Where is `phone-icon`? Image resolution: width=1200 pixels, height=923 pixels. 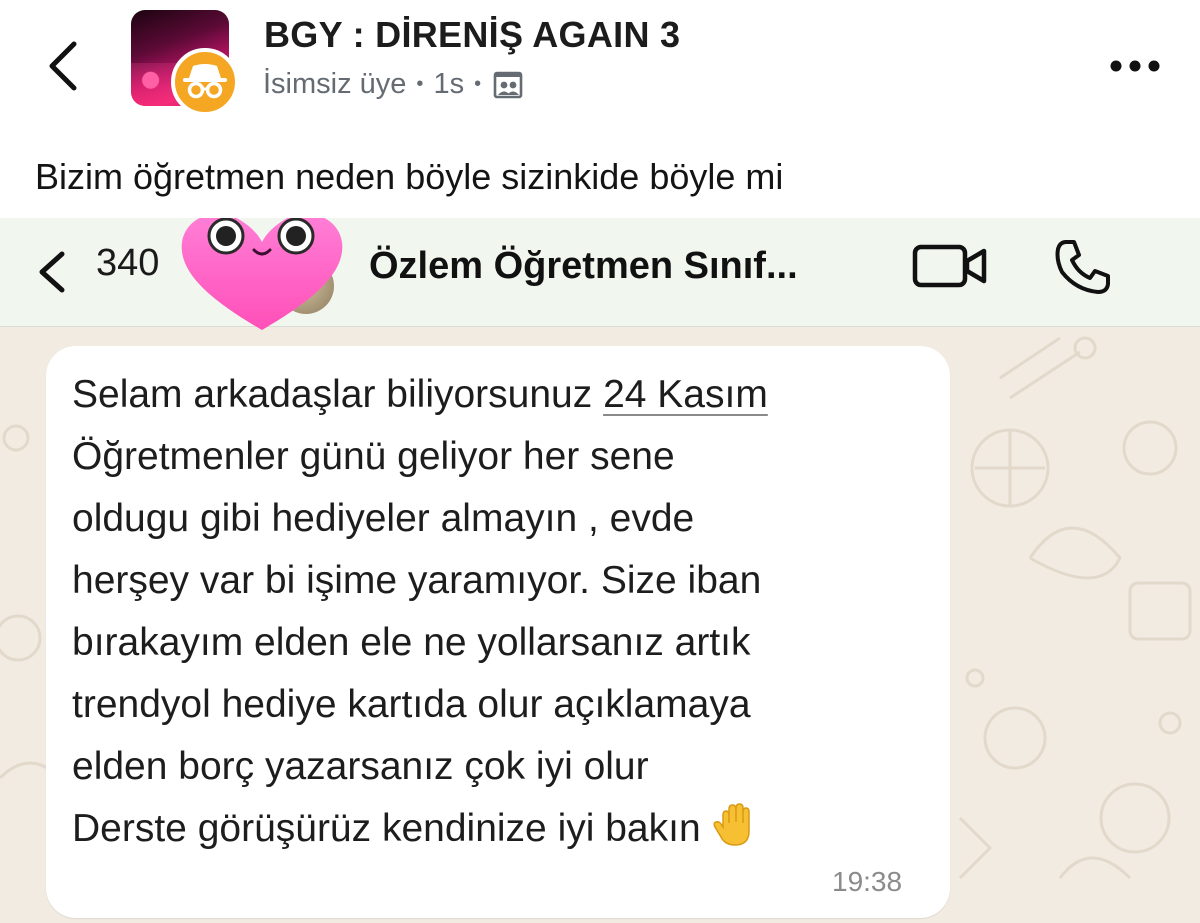 phone-icon is located at coordinates (1082, 267).